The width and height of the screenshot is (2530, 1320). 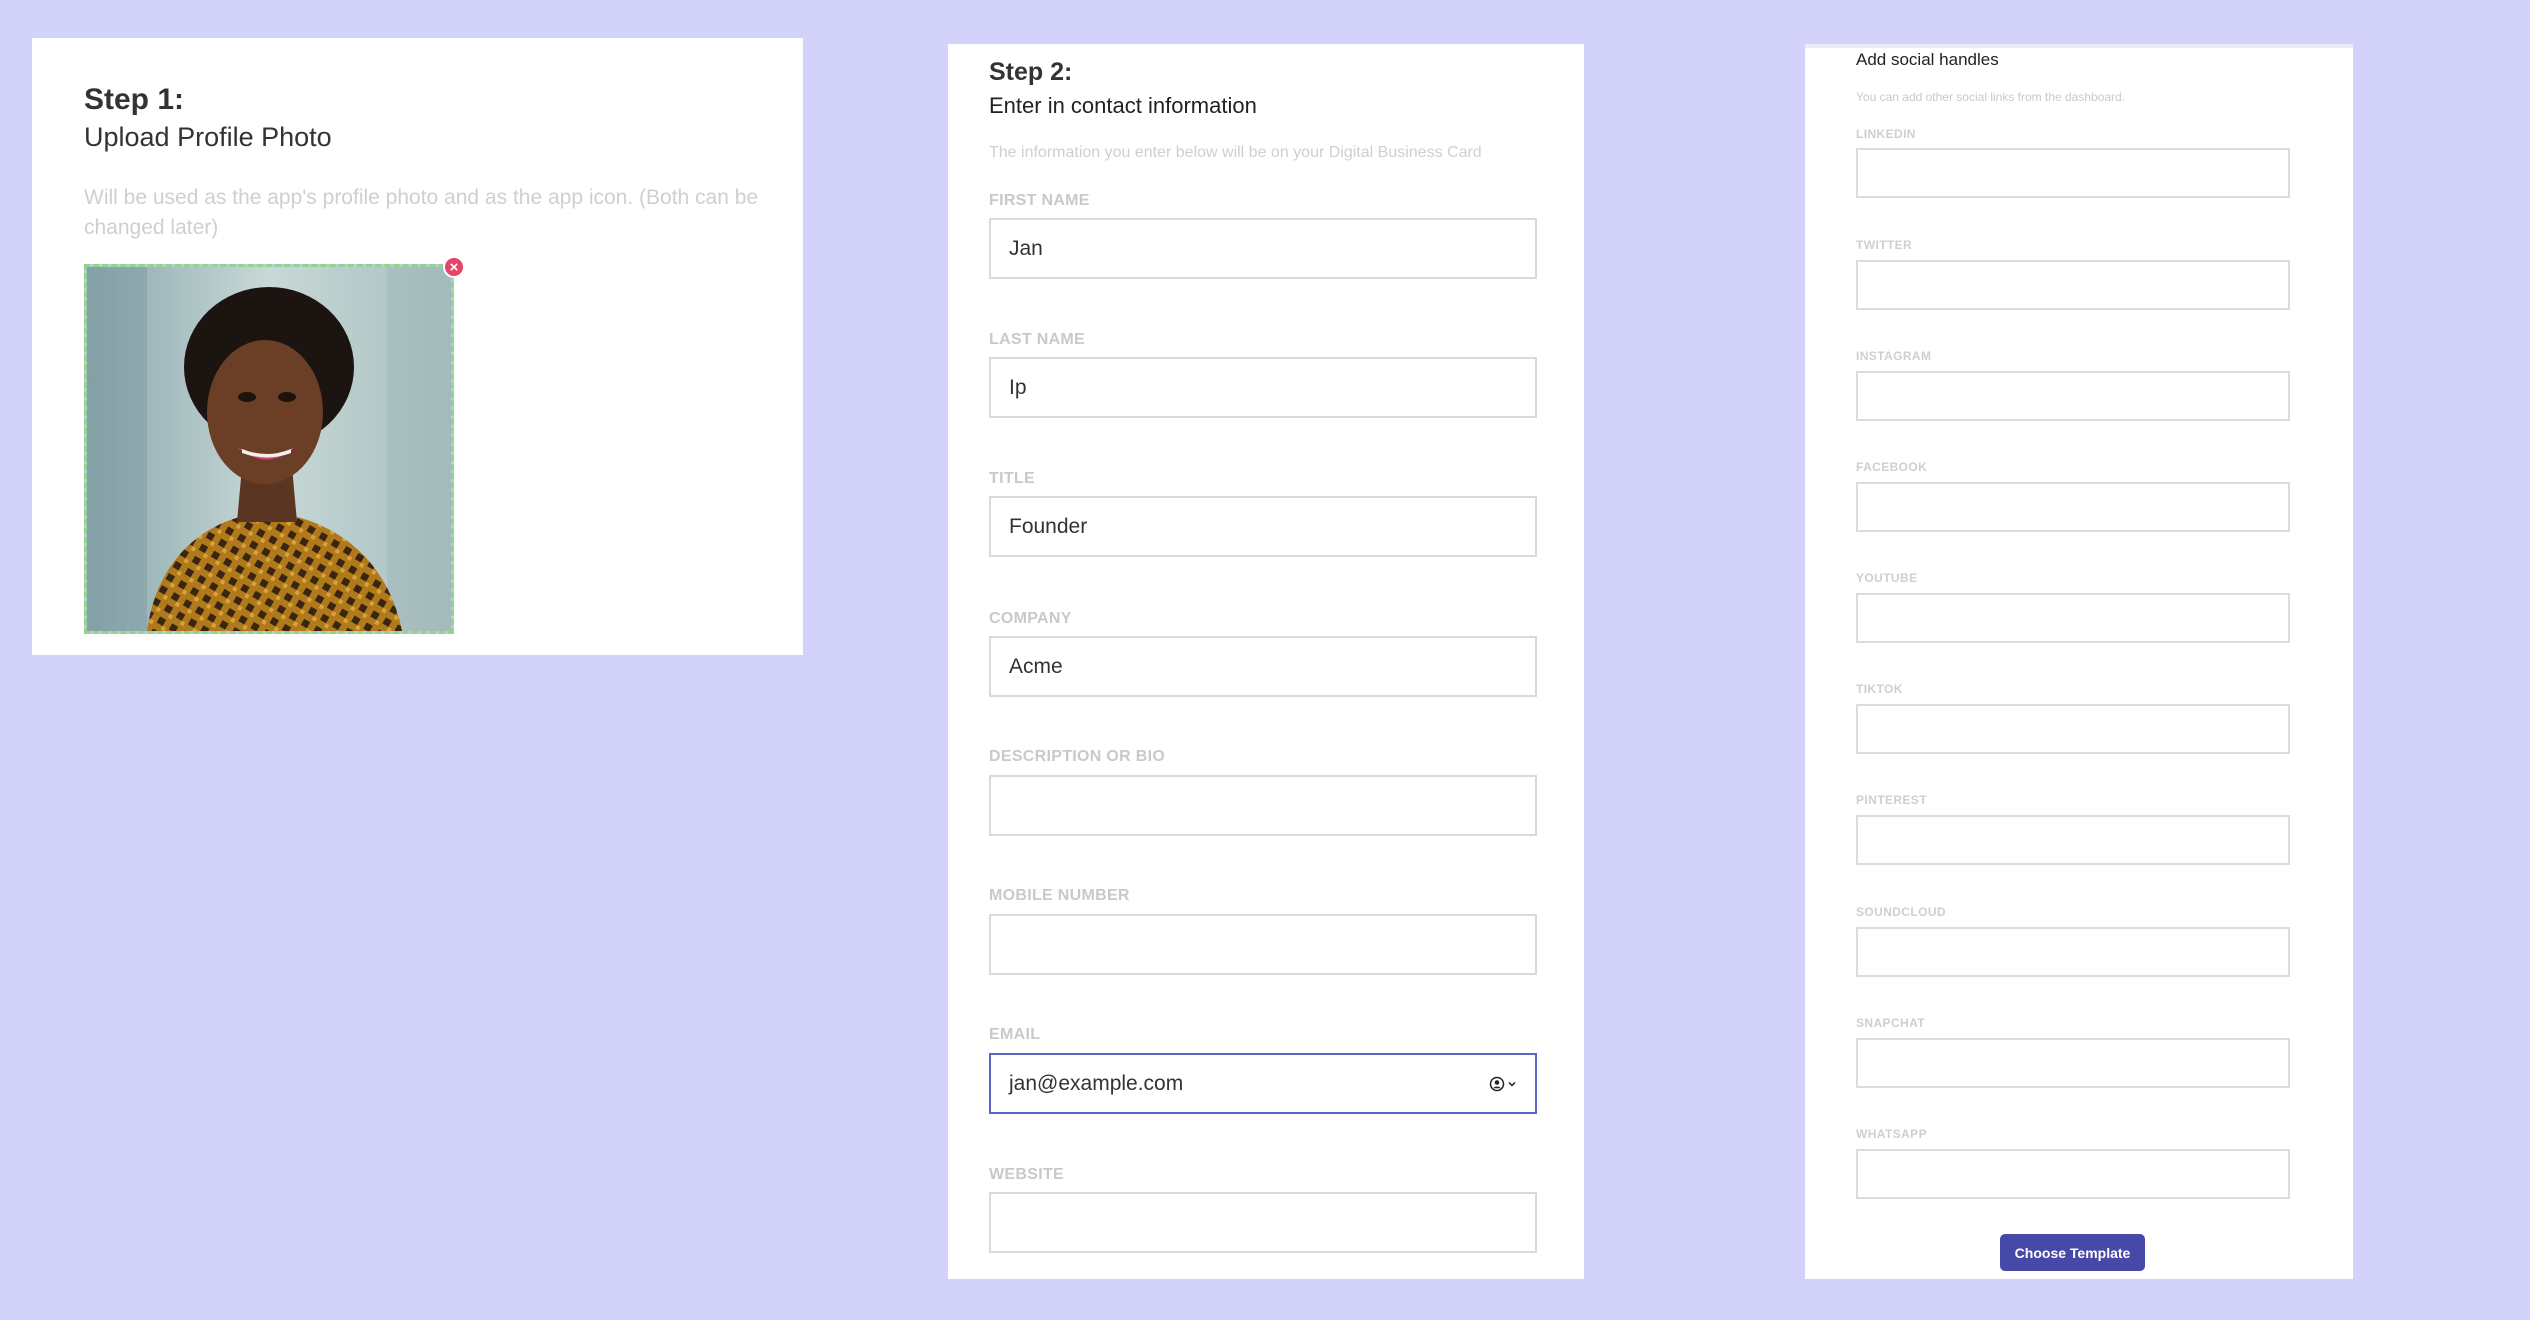 I want to click on youtube-label: YOUTUBE, so click(x=1887, y=578).